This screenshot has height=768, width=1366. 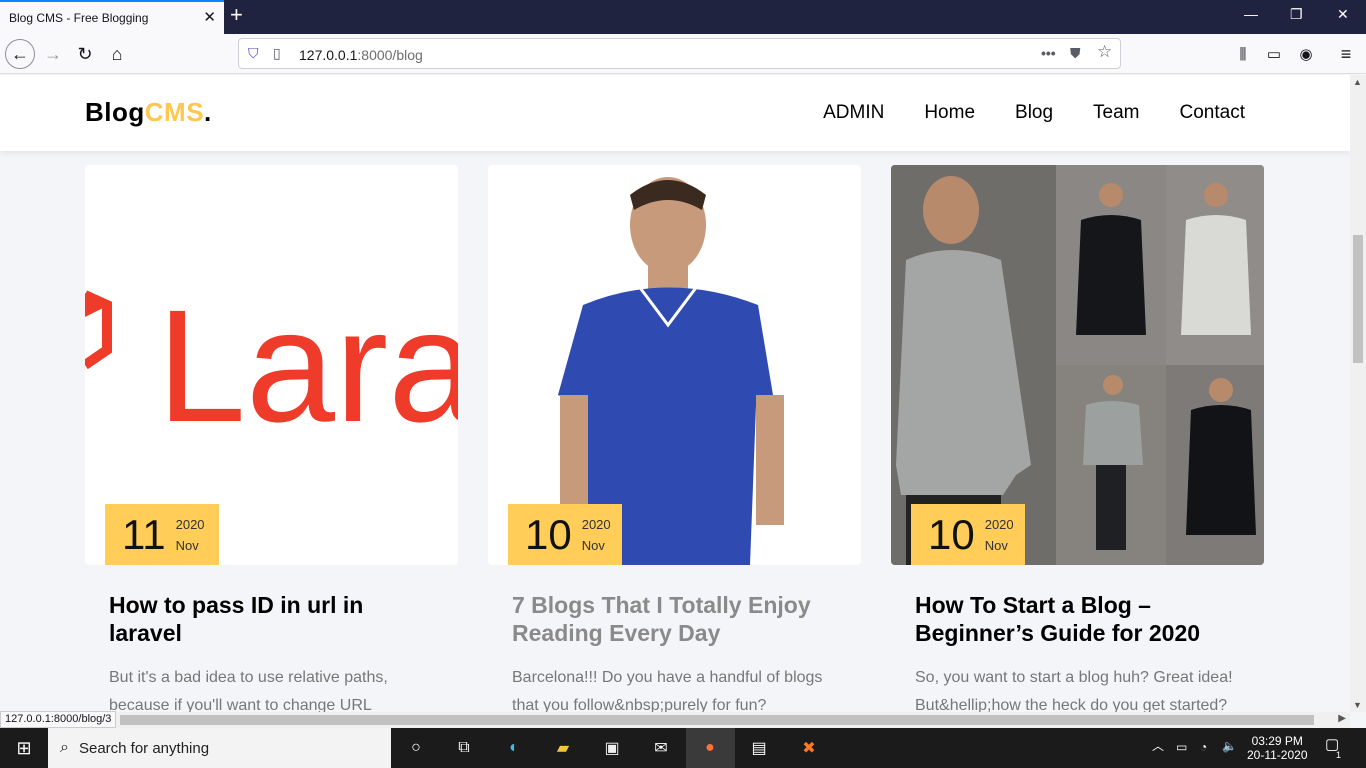 I want to click on site-header: BlogCMS. ADMIN Home Blog Team Contact, so click(x=675, y=113).